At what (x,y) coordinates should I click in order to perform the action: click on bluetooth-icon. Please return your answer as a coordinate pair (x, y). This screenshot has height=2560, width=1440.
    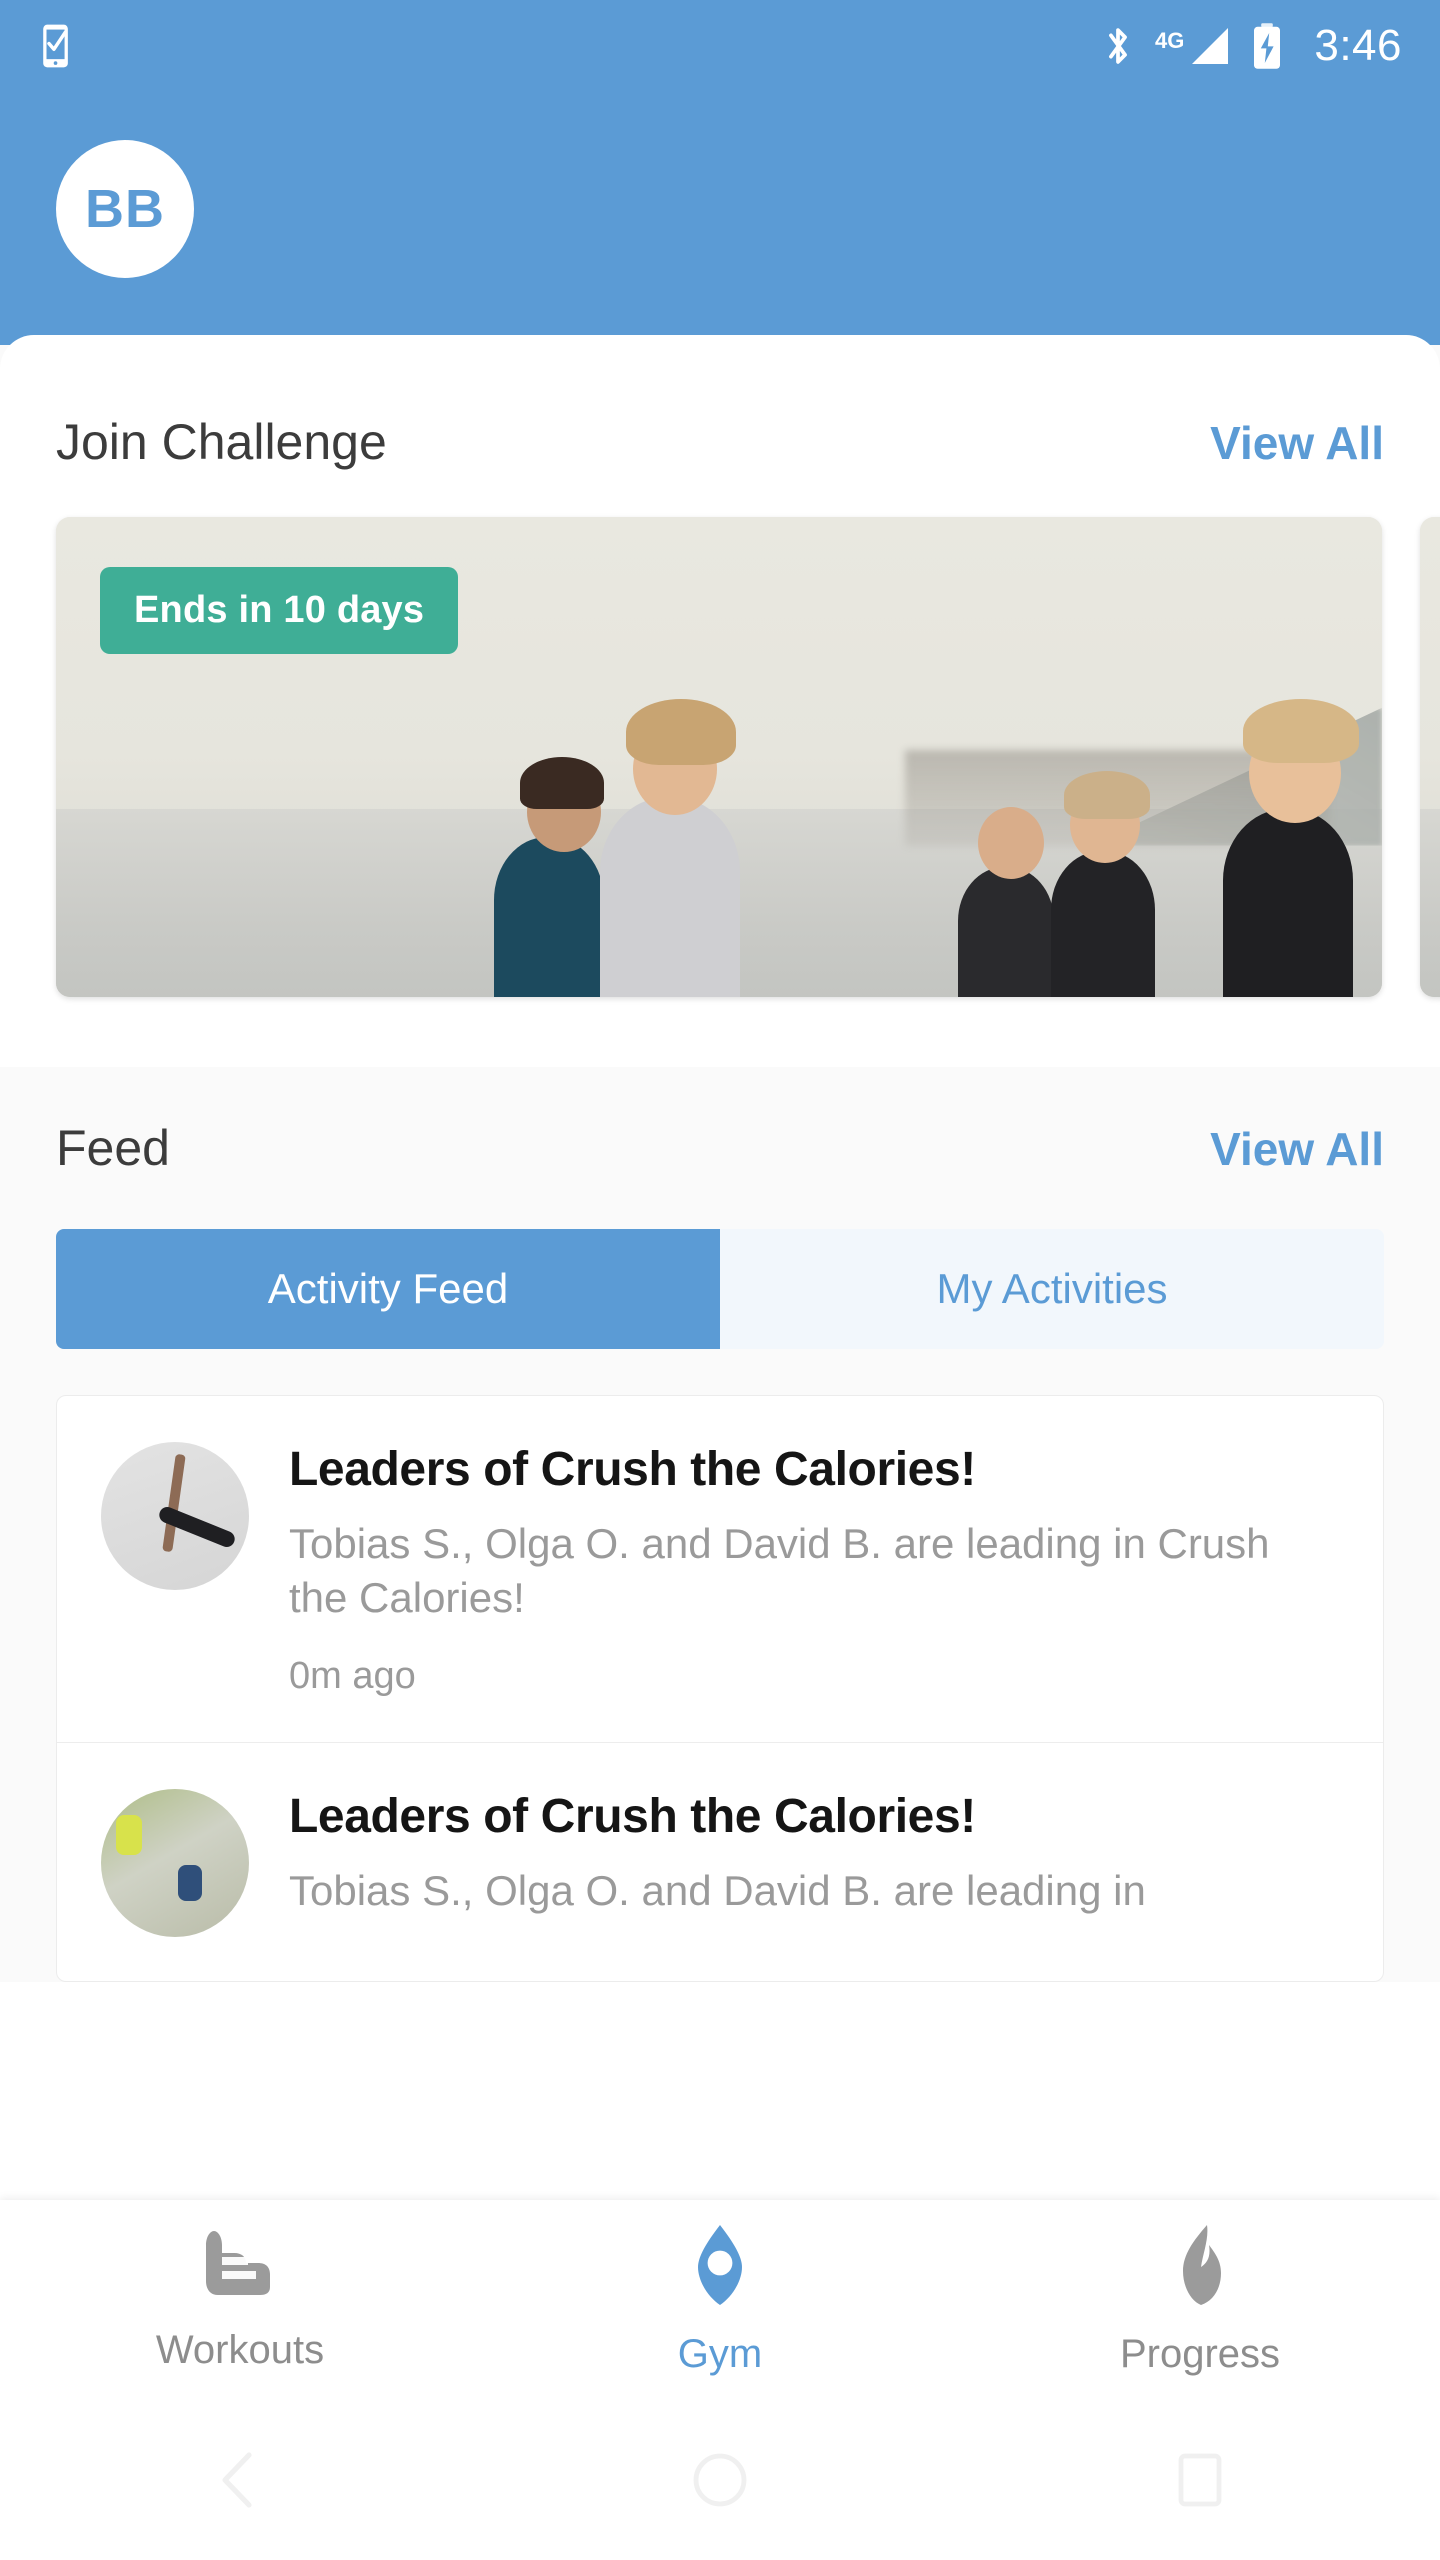
    Looking at the image, I should click on (1118, 46).